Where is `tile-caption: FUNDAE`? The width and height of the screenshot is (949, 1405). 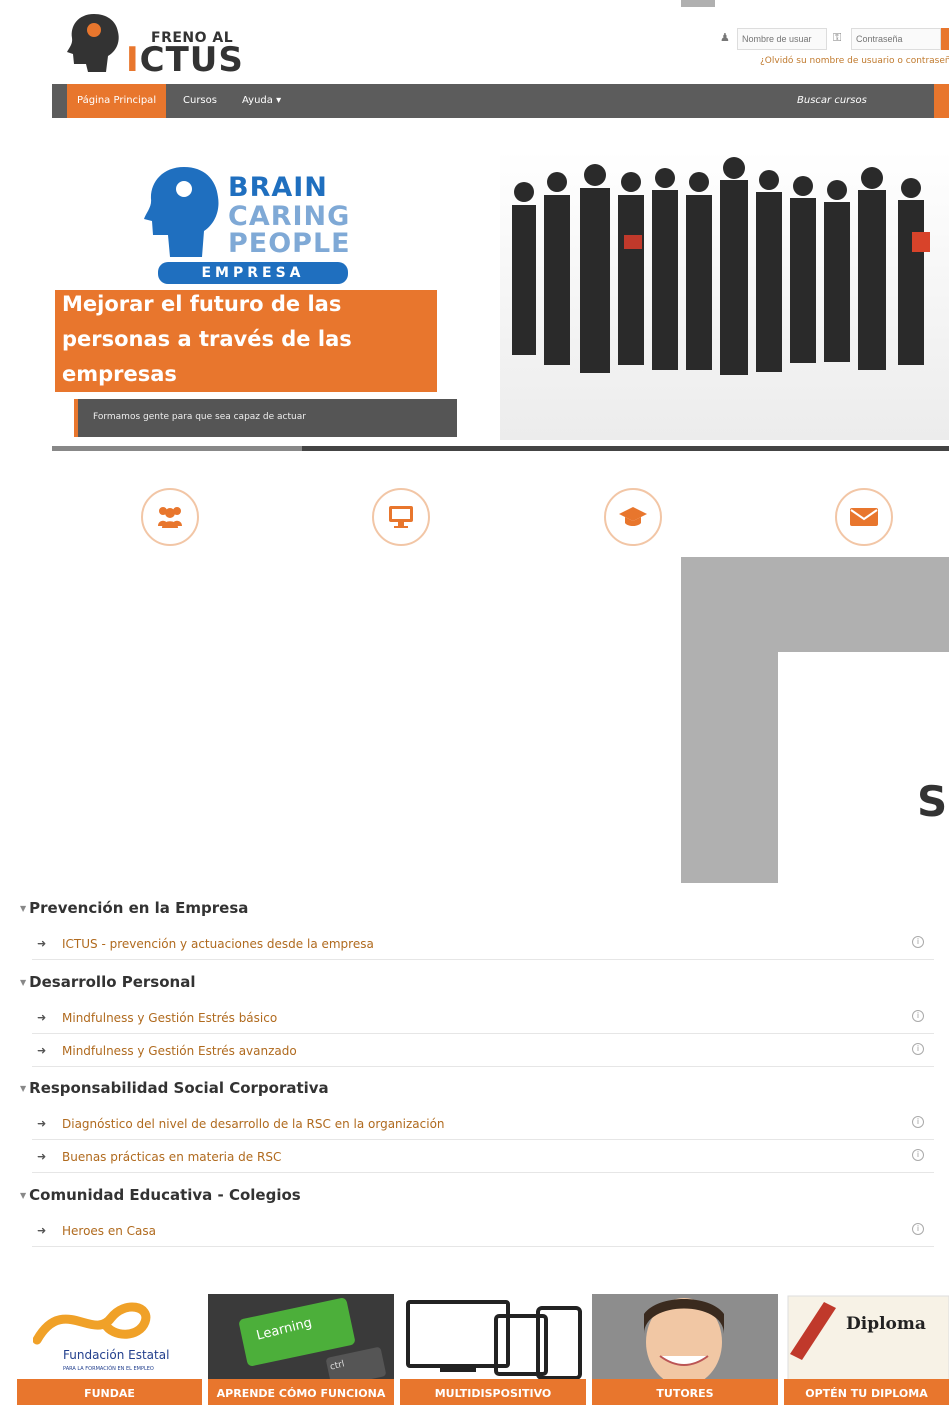
tile-caption: FUNDAE is located at coordinates (109, 1392).